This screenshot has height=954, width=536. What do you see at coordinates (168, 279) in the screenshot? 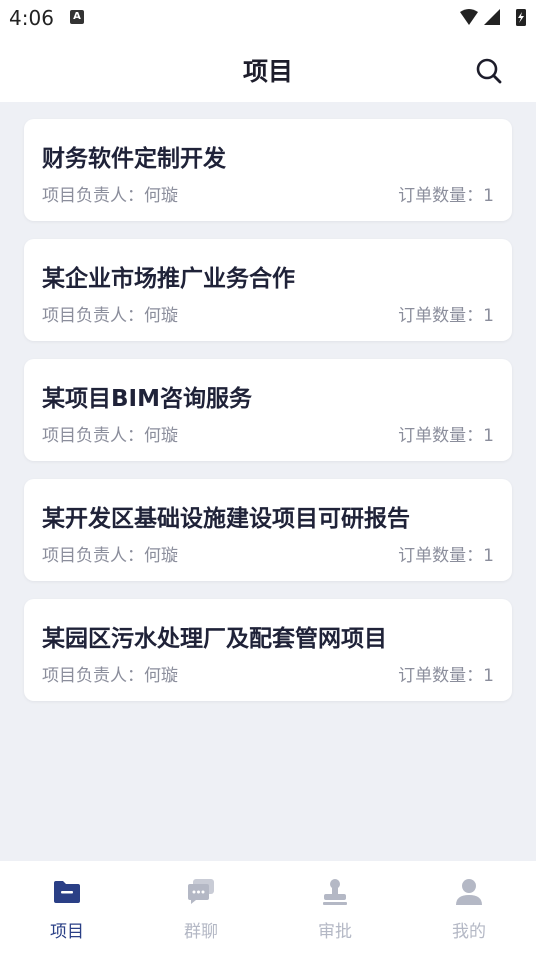
I see `project-title: 某企业市场推广业务合作` at bounding box center [168, 279].